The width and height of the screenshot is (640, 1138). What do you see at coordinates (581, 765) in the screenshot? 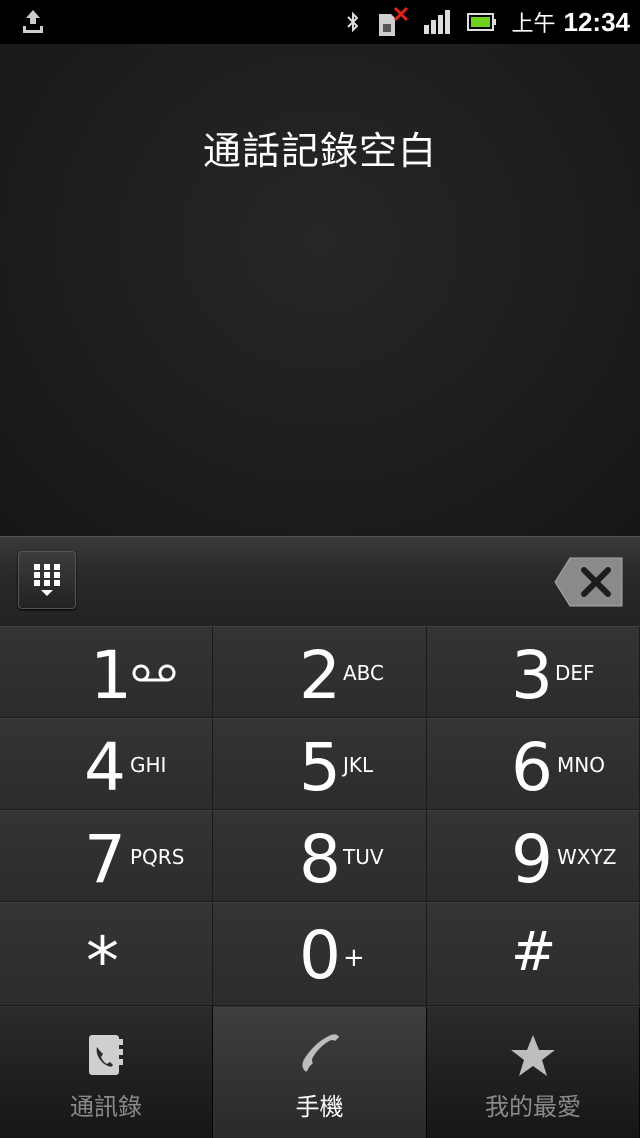
I see `key-letters: MNO` at bounding box center [581, 765].